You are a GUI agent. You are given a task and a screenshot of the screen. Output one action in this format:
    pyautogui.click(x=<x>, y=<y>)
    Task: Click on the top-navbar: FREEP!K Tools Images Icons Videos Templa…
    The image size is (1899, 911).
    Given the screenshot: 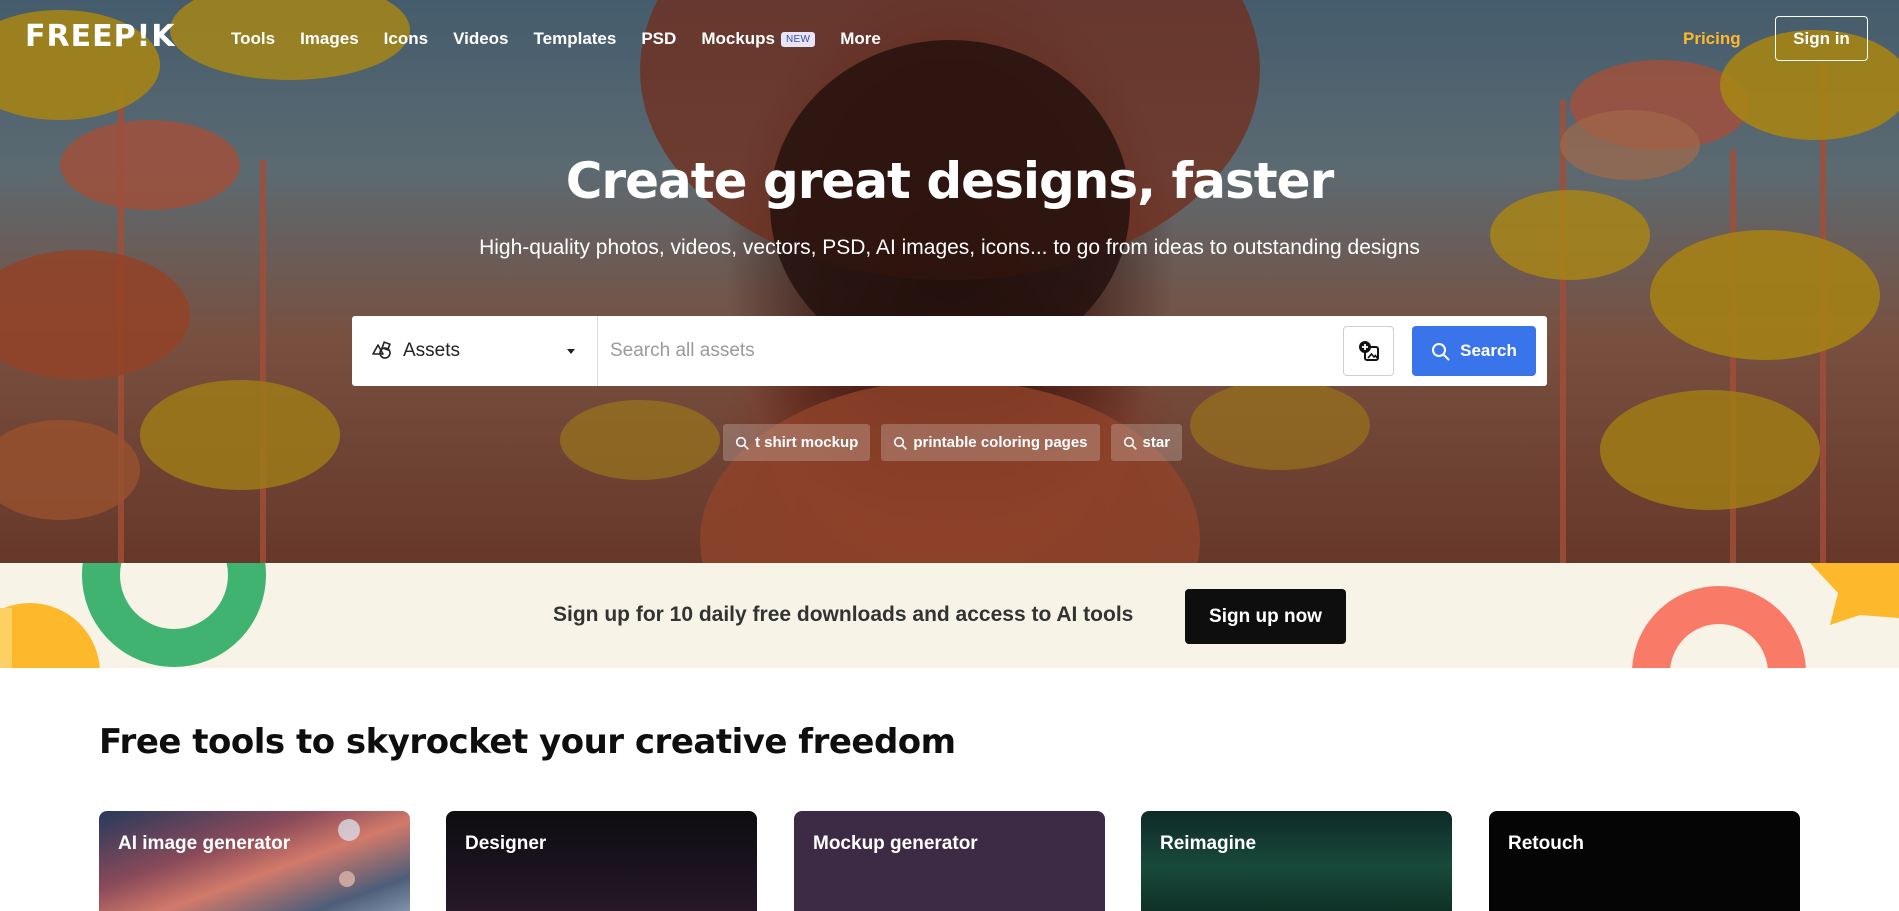 What is the action you would take?
    pyautogui.click(x=949, y=39)
    